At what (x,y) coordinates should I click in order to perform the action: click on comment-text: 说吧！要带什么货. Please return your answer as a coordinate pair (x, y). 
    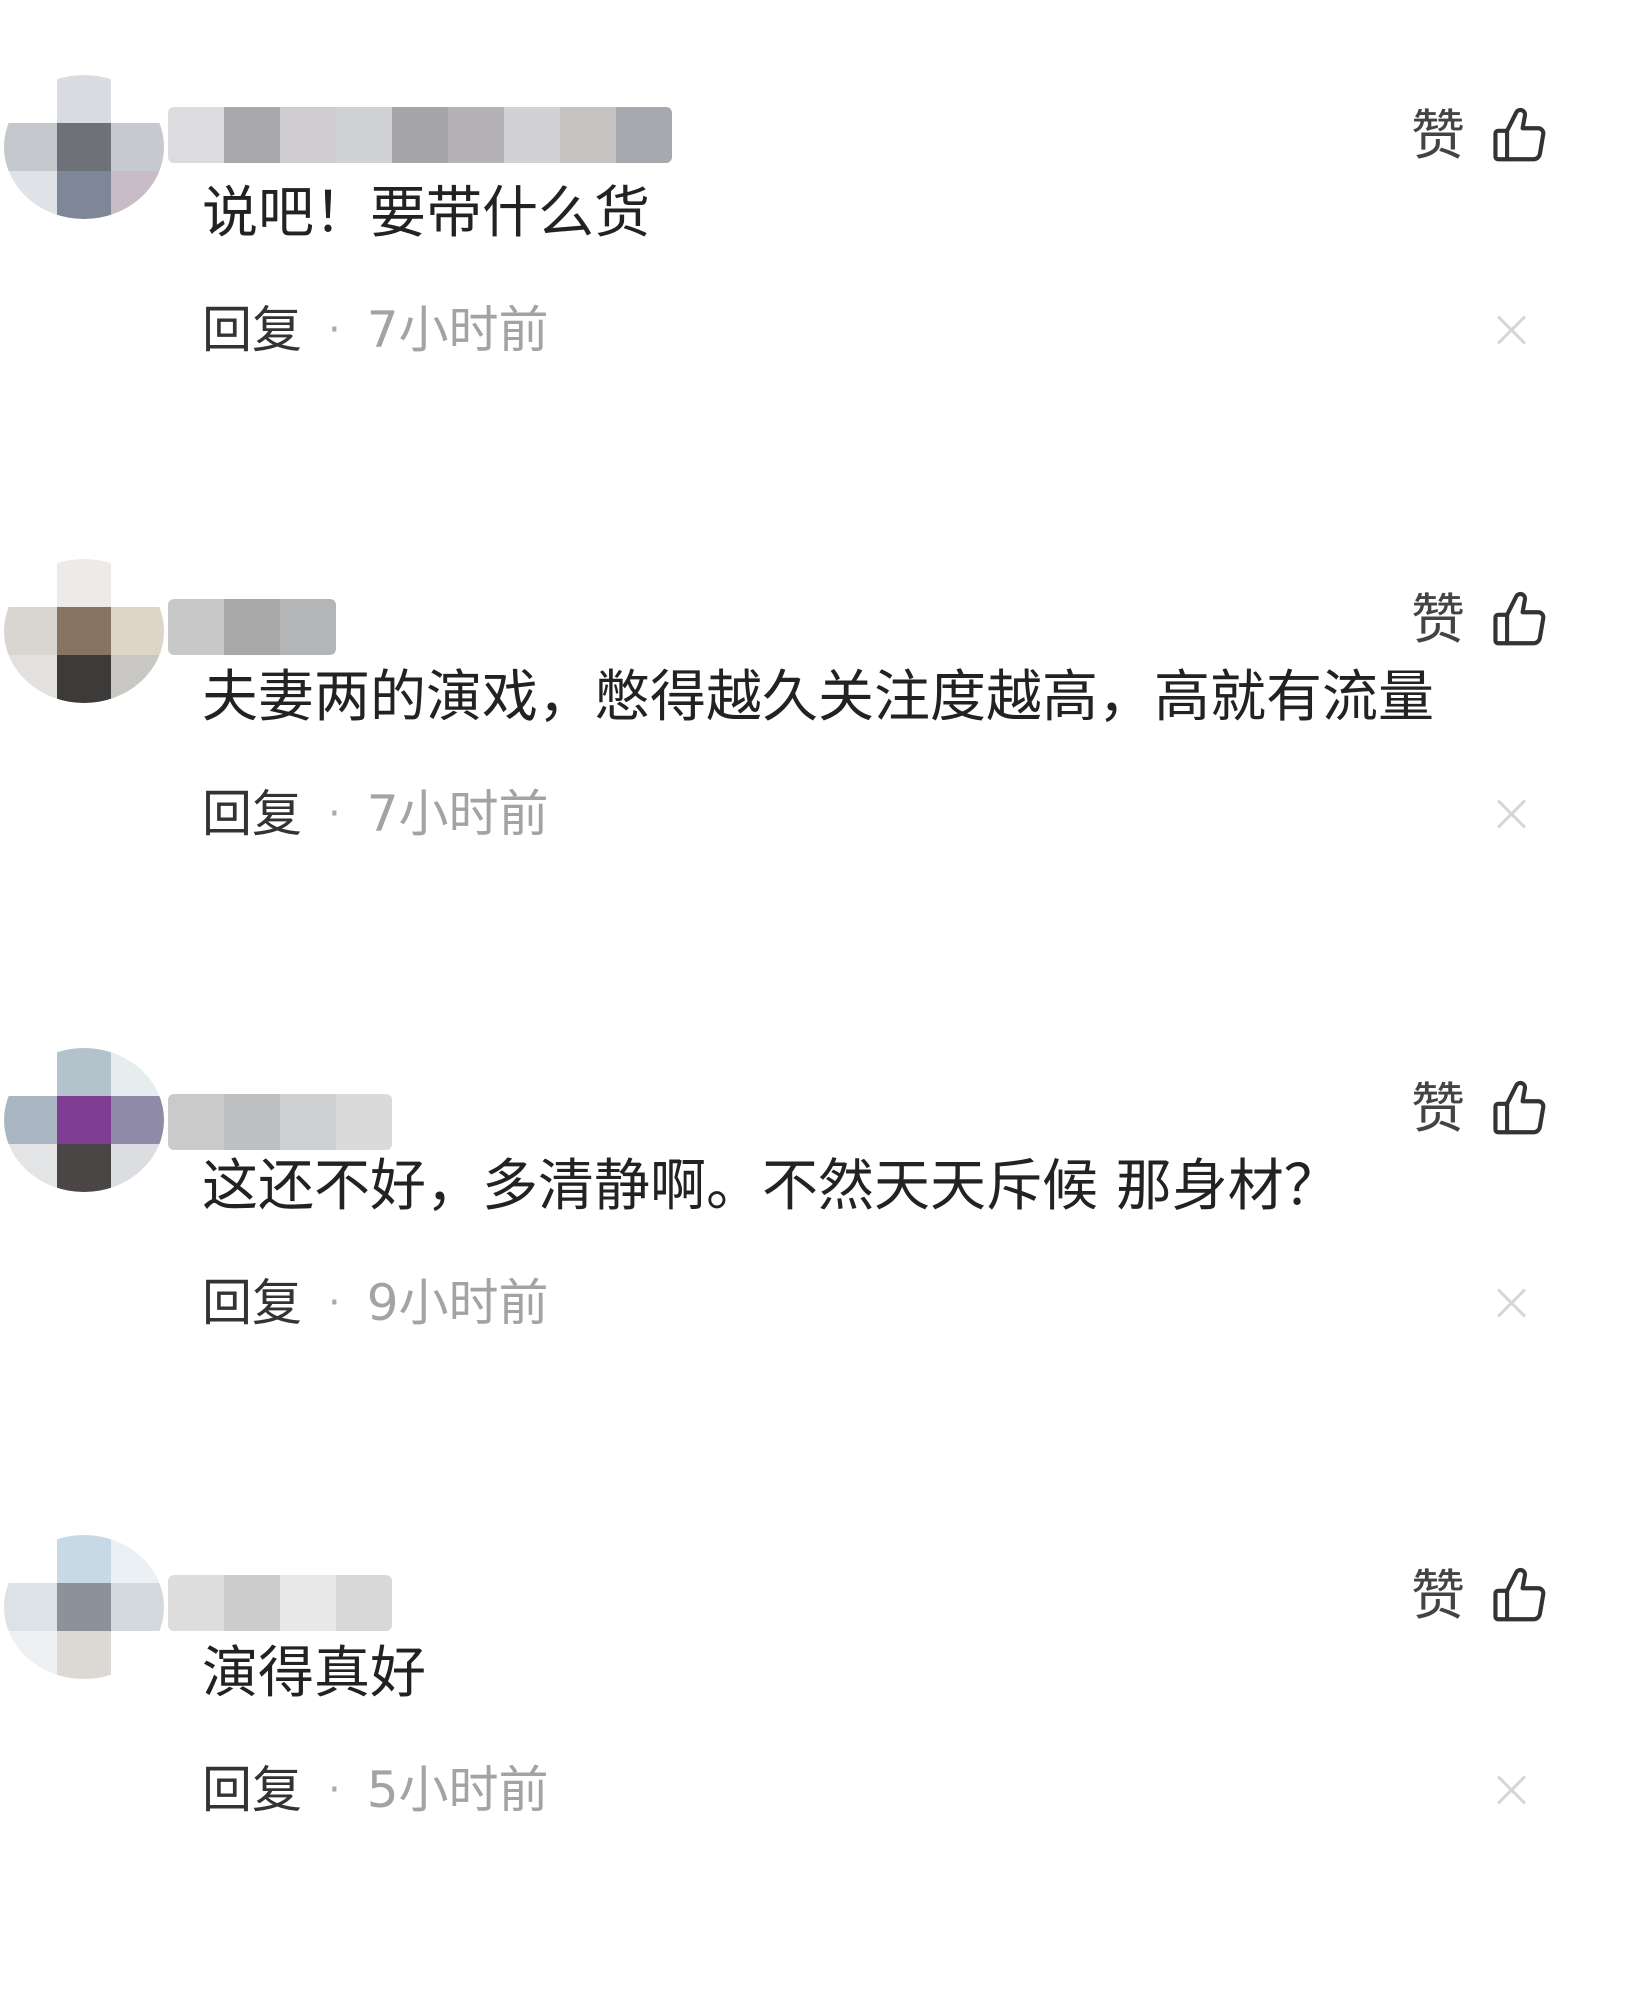
    Looking at the image, I should click on (426, 213).